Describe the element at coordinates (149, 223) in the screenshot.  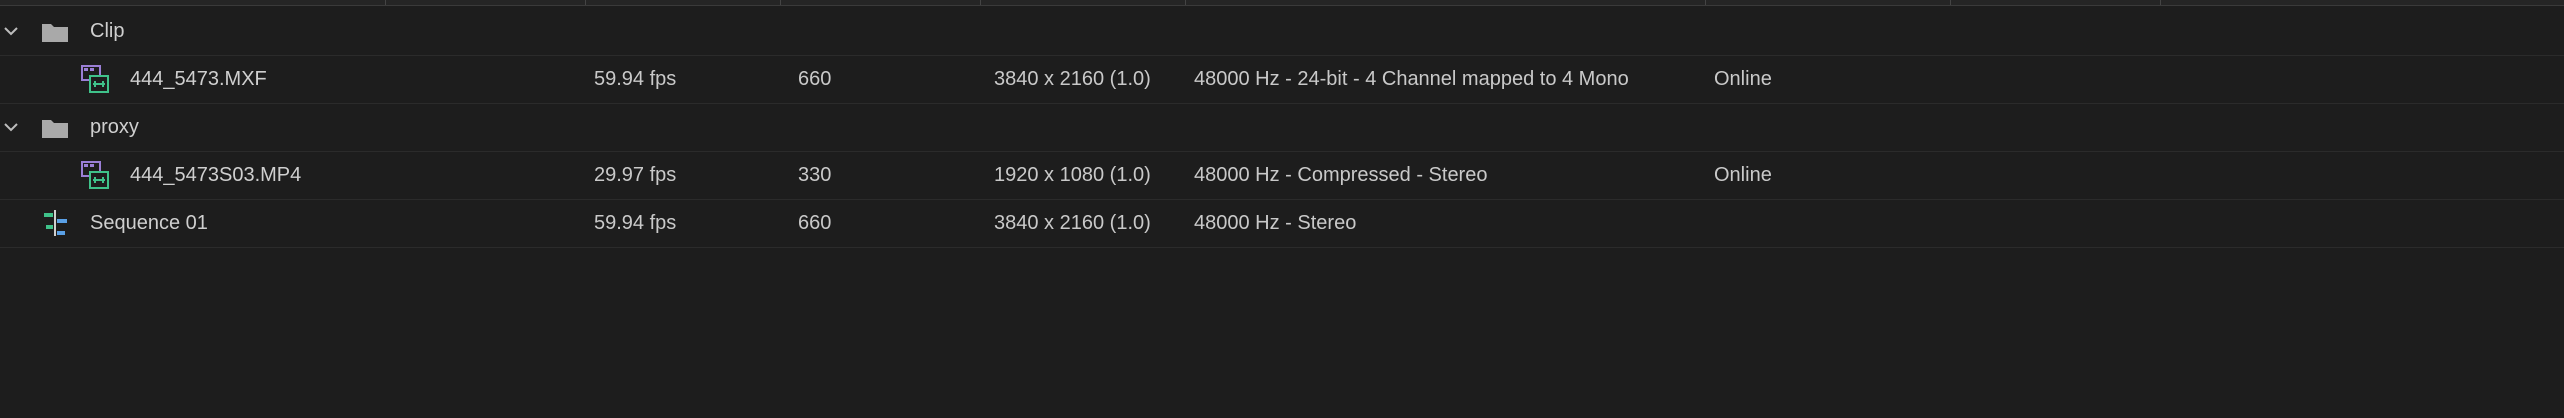
I see `item-name: Sequence 01` at that location.